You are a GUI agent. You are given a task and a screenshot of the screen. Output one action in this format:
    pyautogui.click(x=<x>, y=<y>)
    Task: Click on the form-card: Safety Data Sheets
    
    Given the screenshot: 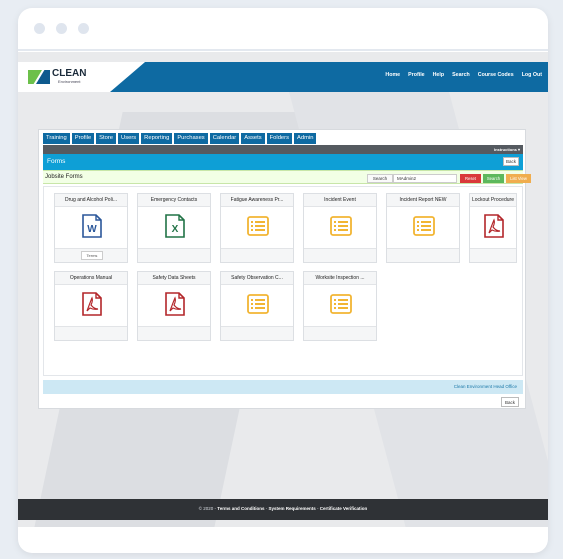 What is the action you would take?
    pyautogui.click(x=174, y=306)
    